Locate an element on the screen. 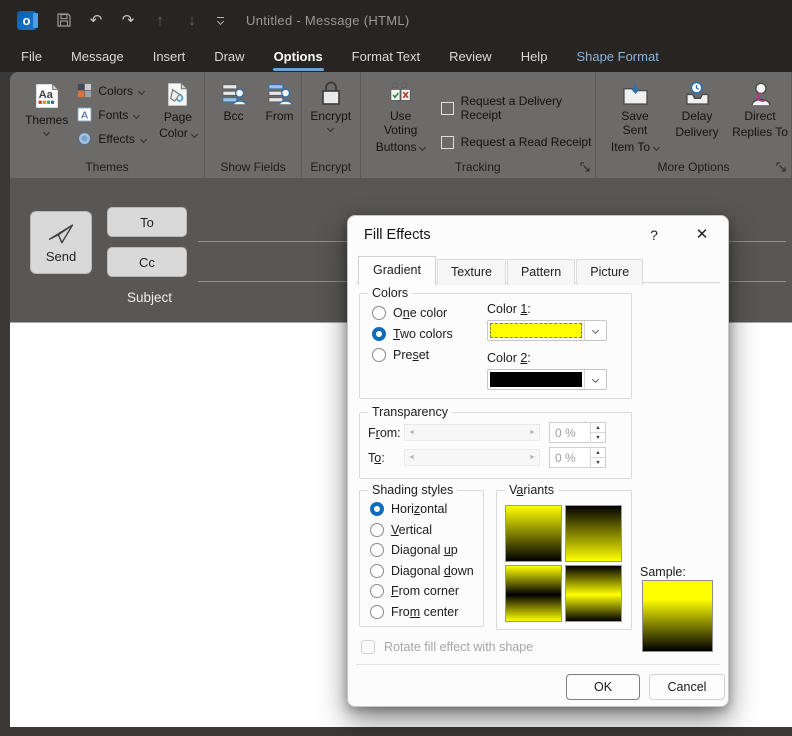  delivery-receipt-checkbox: Request a Delivery Receipt is located at coordinates (517, 108).